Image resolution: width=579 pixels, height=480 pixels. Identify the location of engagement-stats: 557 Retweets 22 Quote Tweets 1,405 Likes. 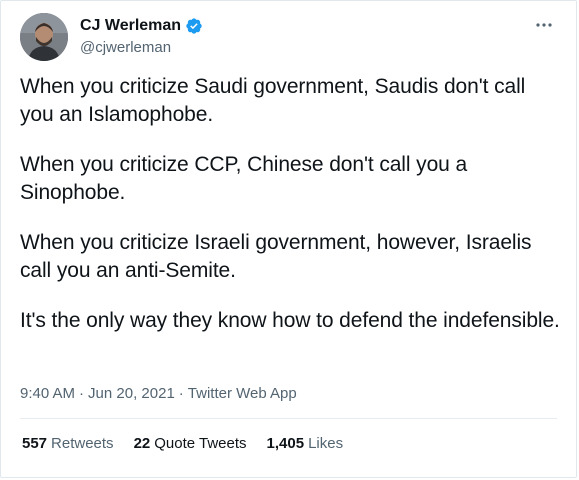
(182, 444).